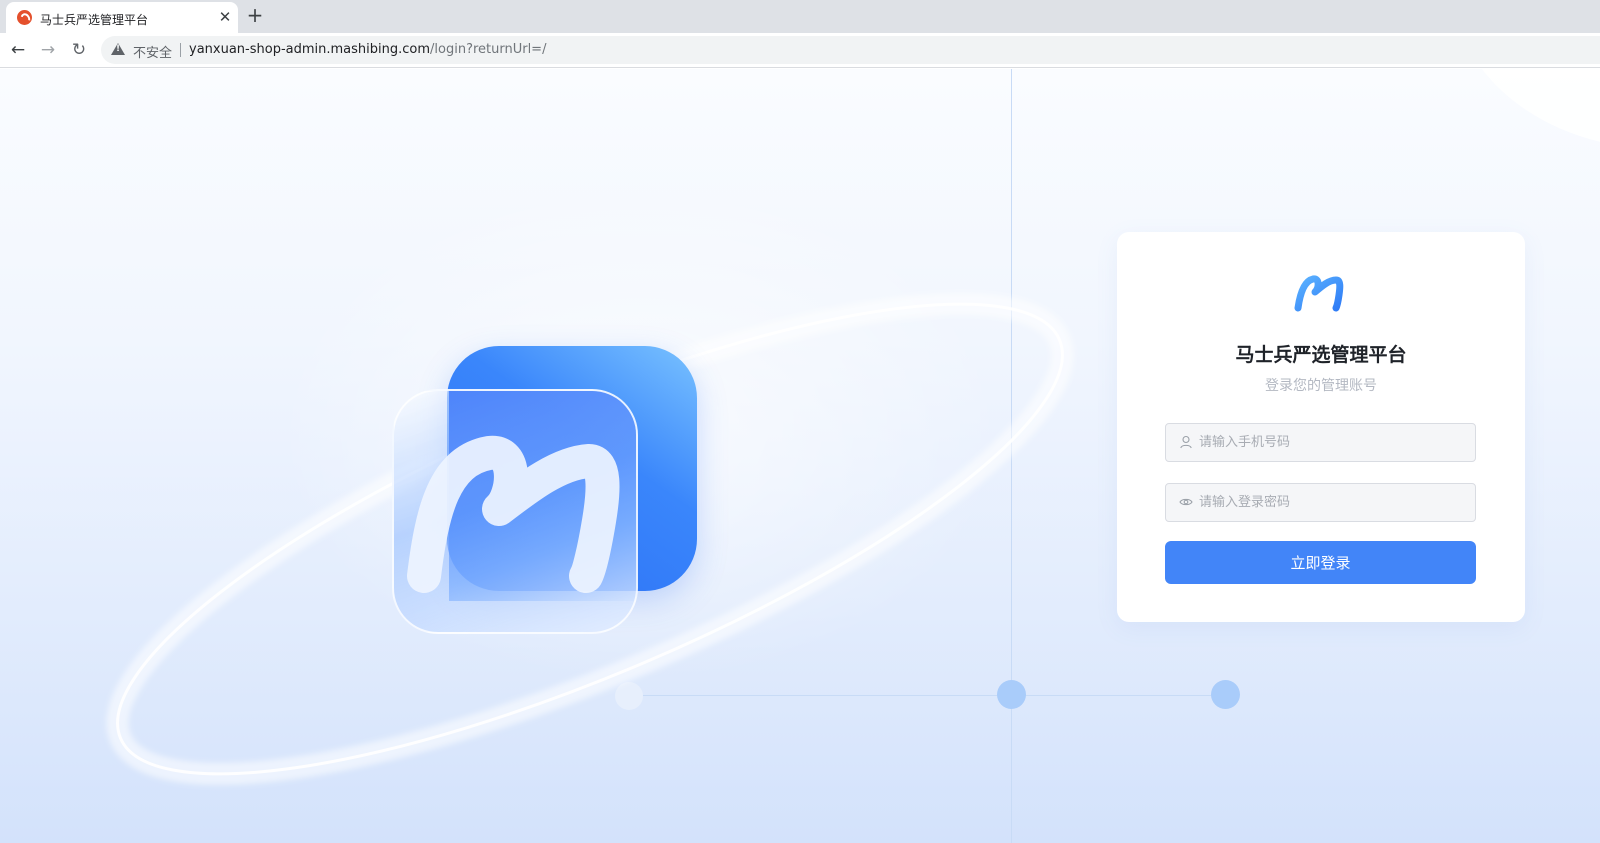  I want to click on login-card: 马士兵严选管理平台 登录您的管理账号 立即登录, so click(1321, 427).